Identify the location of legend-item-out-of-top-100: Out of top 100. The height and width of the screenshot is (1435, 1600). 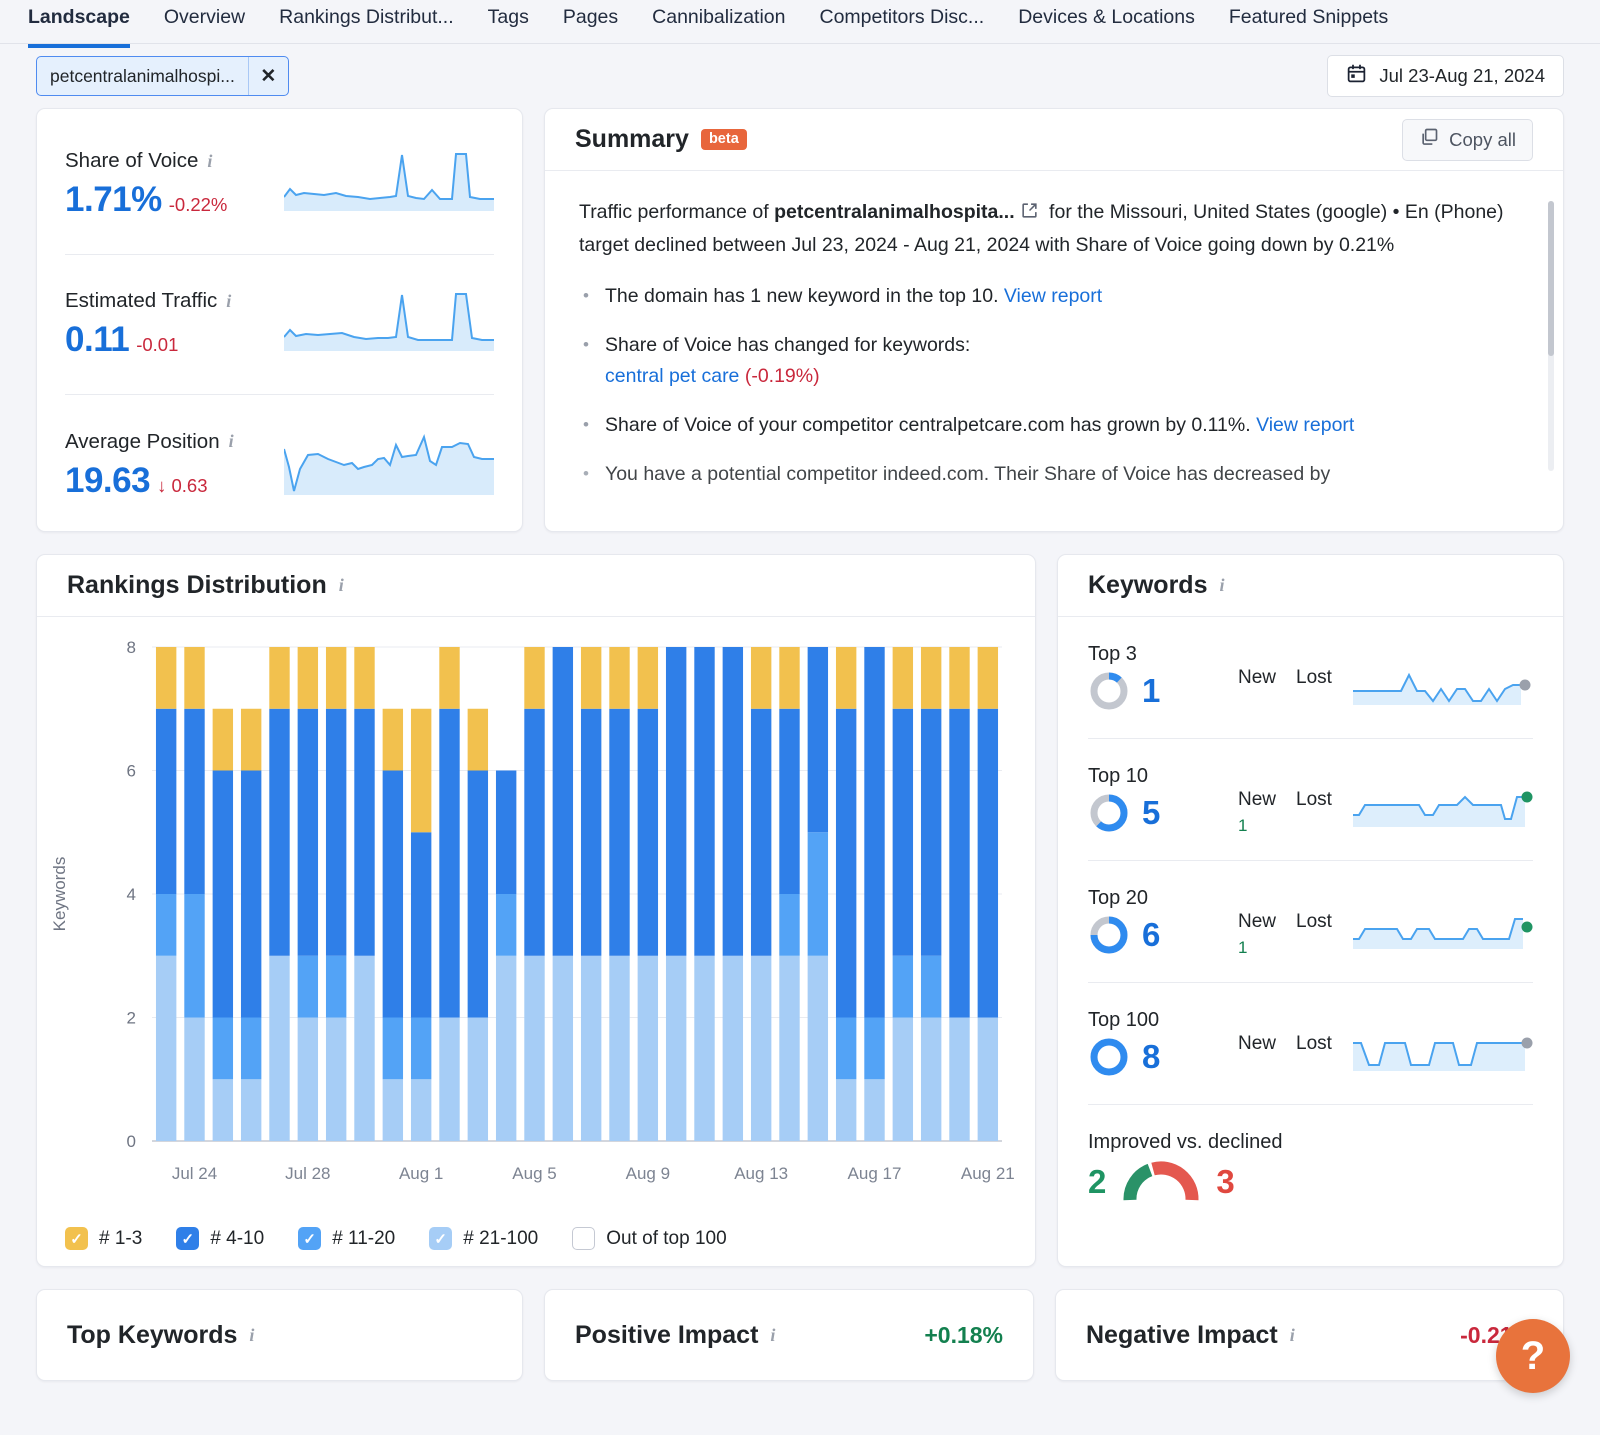
(649, 1238).